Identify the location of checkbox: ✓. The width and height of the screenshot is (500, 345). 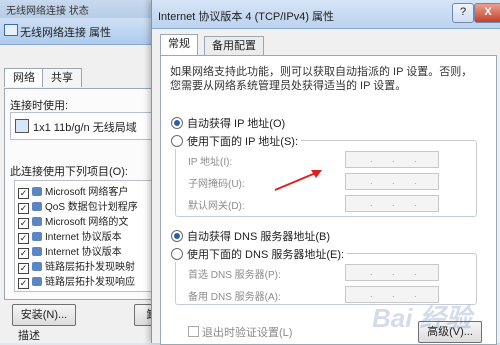
(23, 283).